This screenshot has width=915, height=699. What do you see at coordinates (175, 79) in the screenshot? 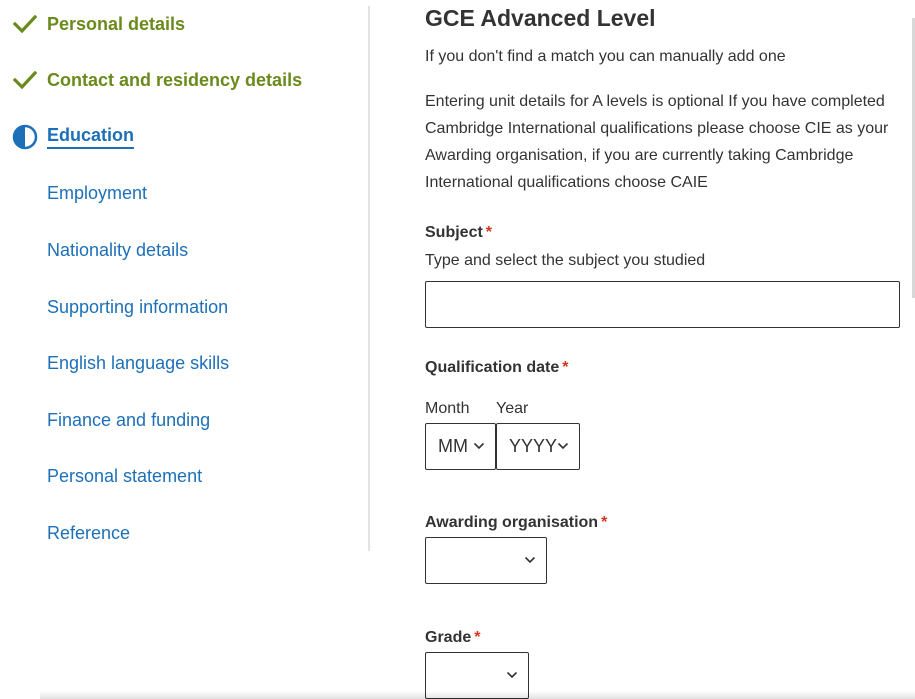
I see `sidebar-item-label: Contact and residency details` at bounding box center [175, 79].